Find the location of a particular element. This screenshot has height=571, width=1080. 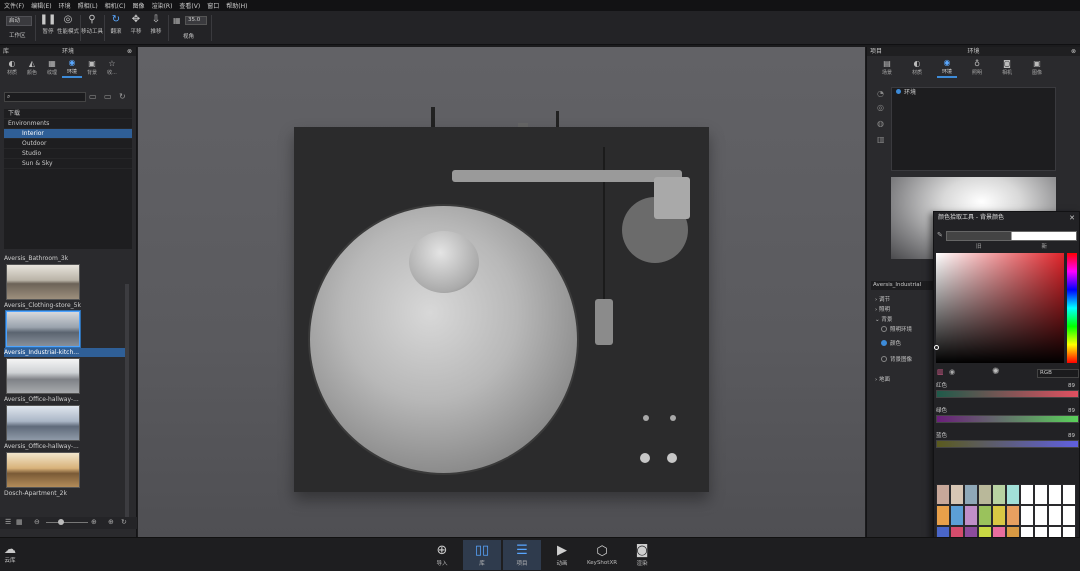

pause-button: ❚❚ 暂停 is located at coordinates (48, 28).